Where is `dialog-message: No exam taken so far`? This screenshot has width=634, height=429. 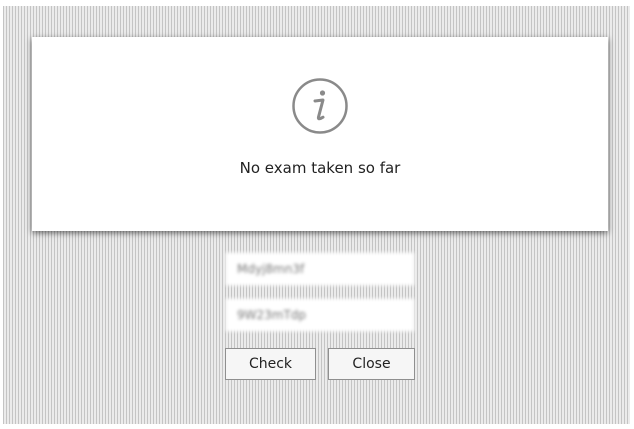 dialog-message: No exam taken so far is located at coordinates (320, 168).